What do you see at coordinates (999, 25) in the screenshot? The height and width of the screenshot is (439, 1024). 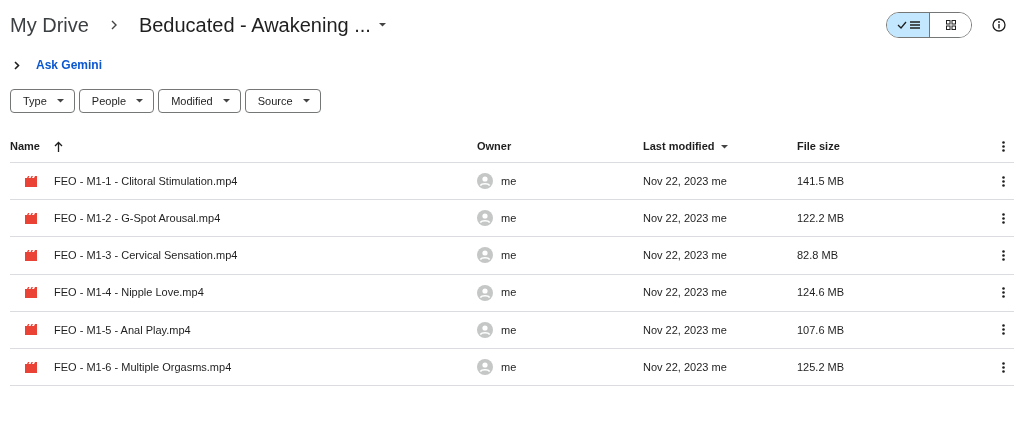 I see `info-icon` at bounding box center [999, 25].